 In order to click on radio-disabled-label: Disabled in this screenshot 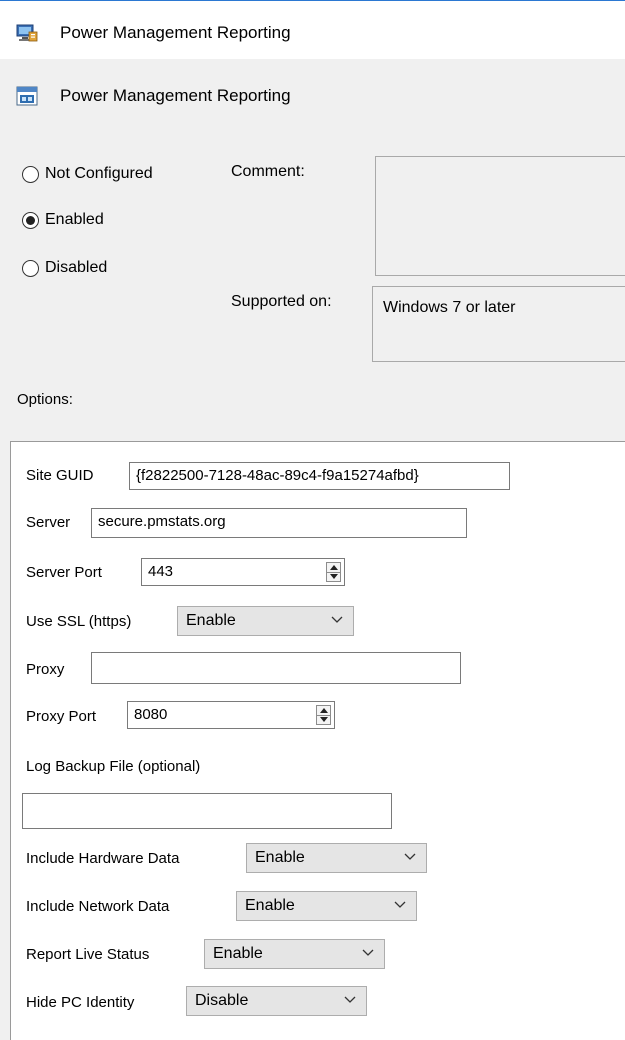, I will do `click(76, 267)`.